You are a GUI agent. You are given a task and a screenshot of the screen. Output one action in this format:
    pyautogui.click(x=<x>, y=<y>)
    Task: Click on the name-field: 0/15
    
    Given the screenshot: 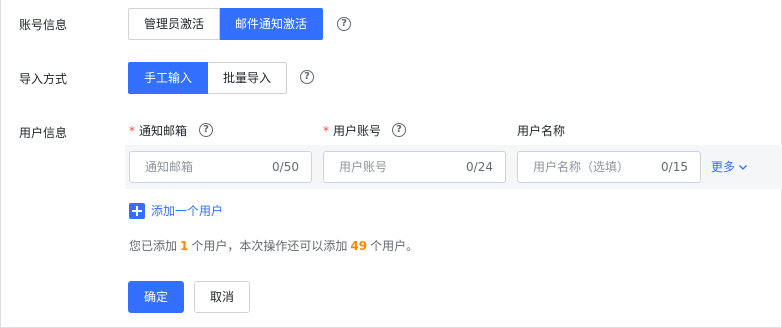 What is the action you would take?
    pyautogui.click(x=609, y=167)
    